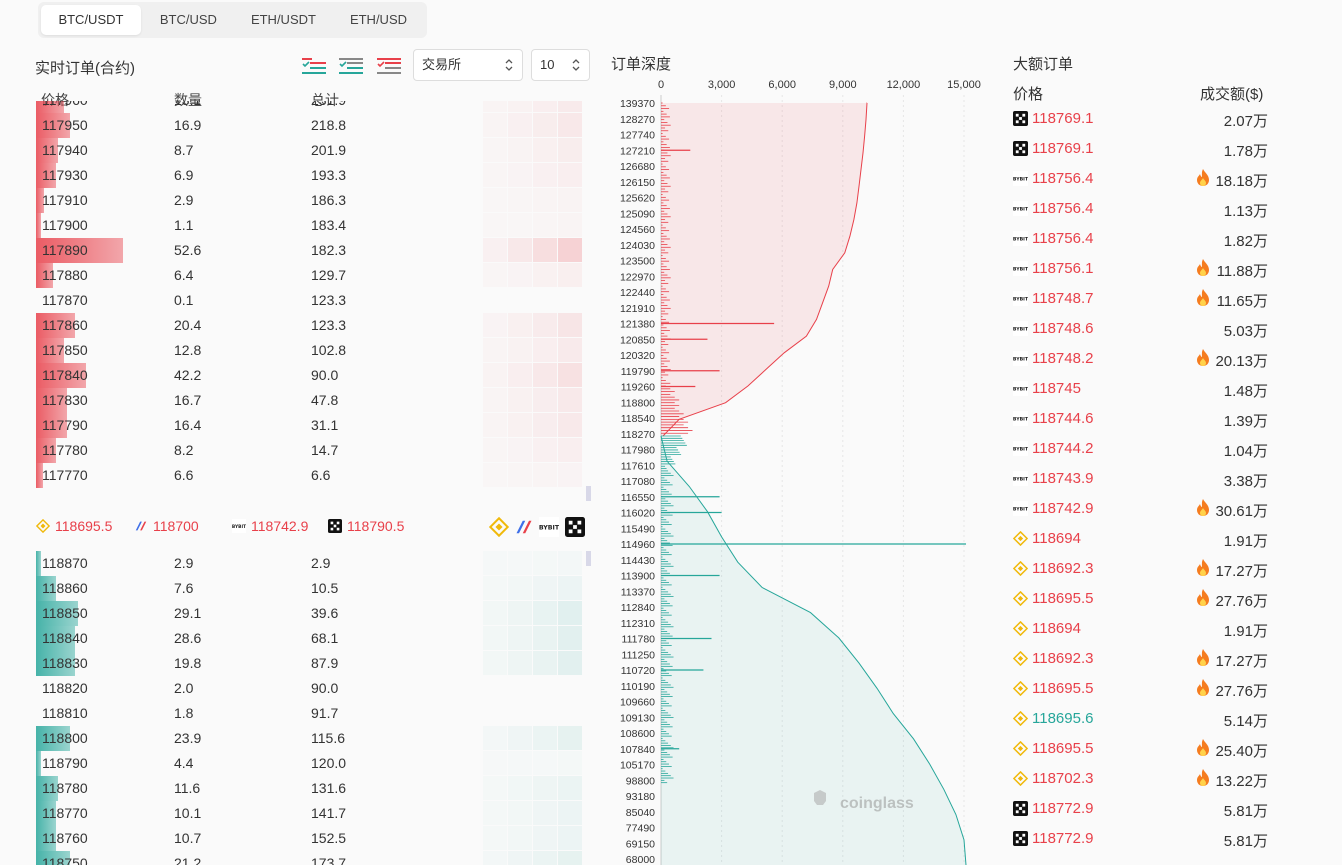  I want to click on bid-price: 118790, so click(65, 763).